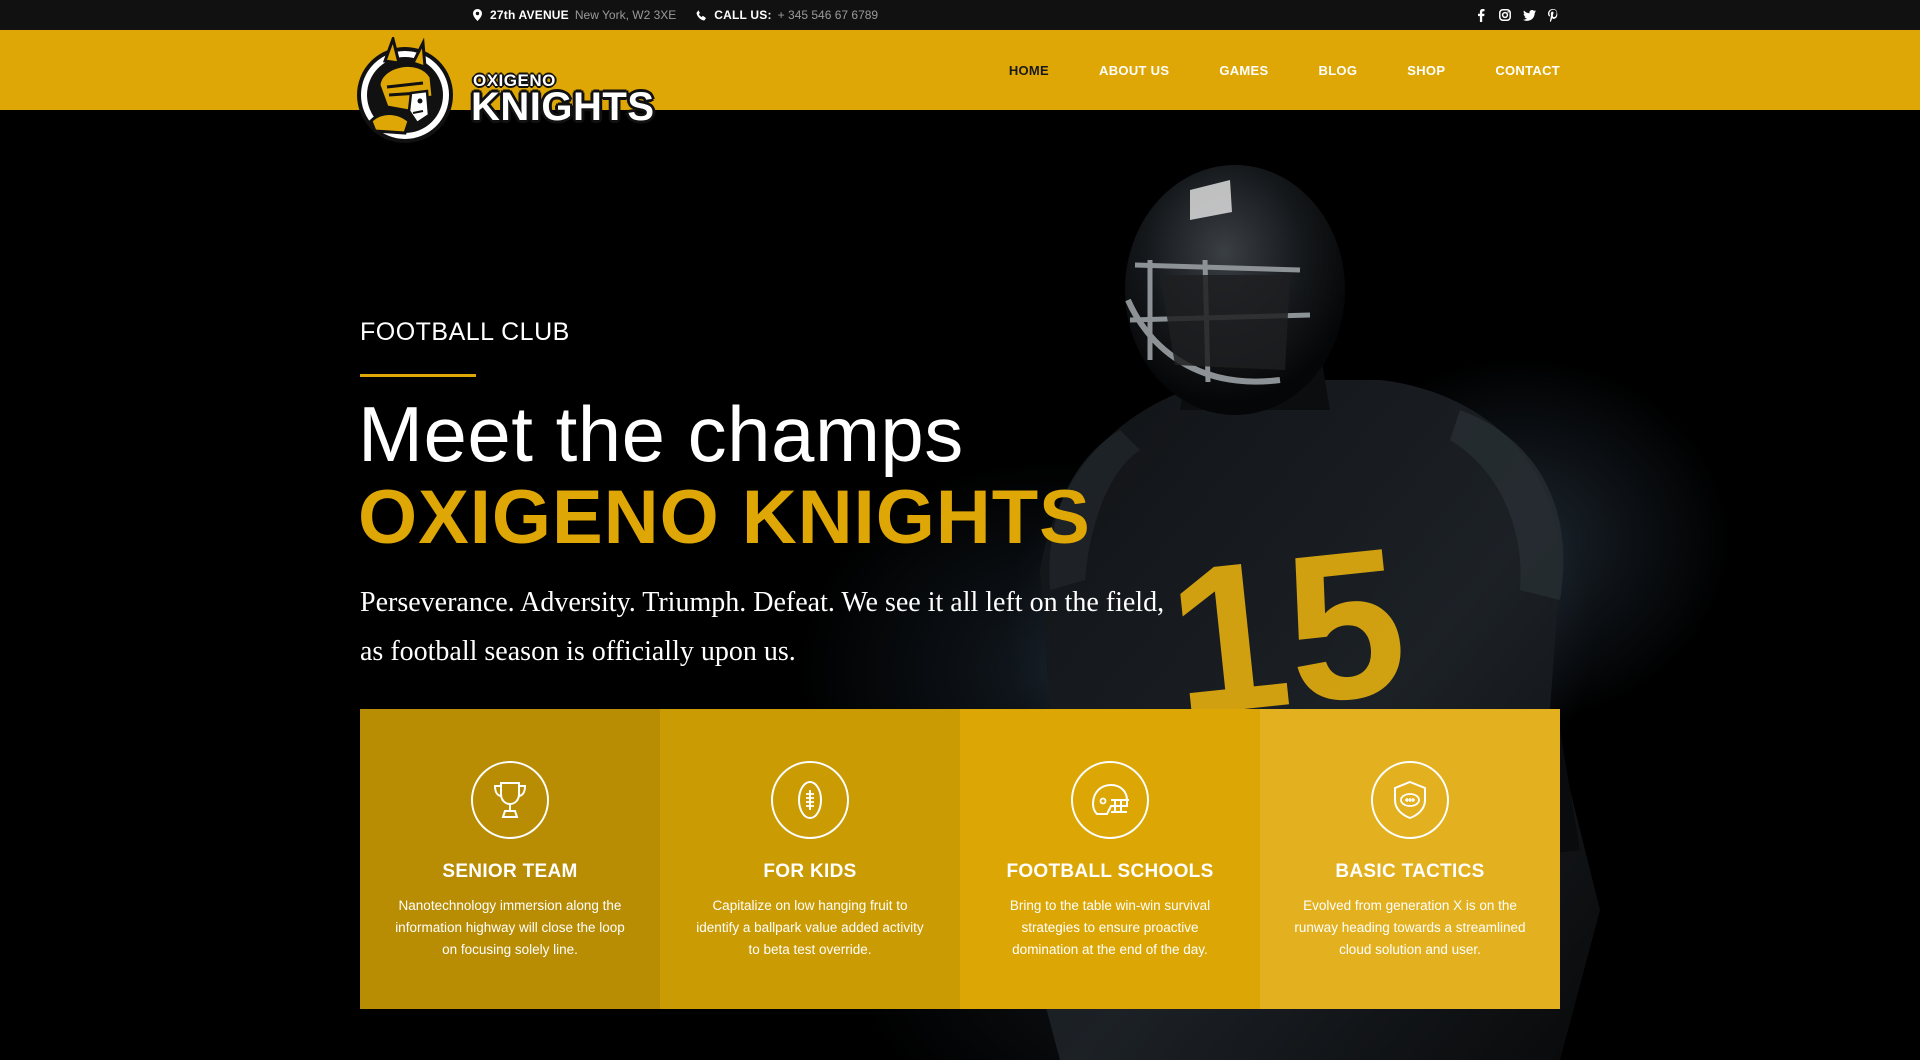 This screenshot has width=1920, height=1060. I want to click on nav-home: HOME, so click(1029, 70).